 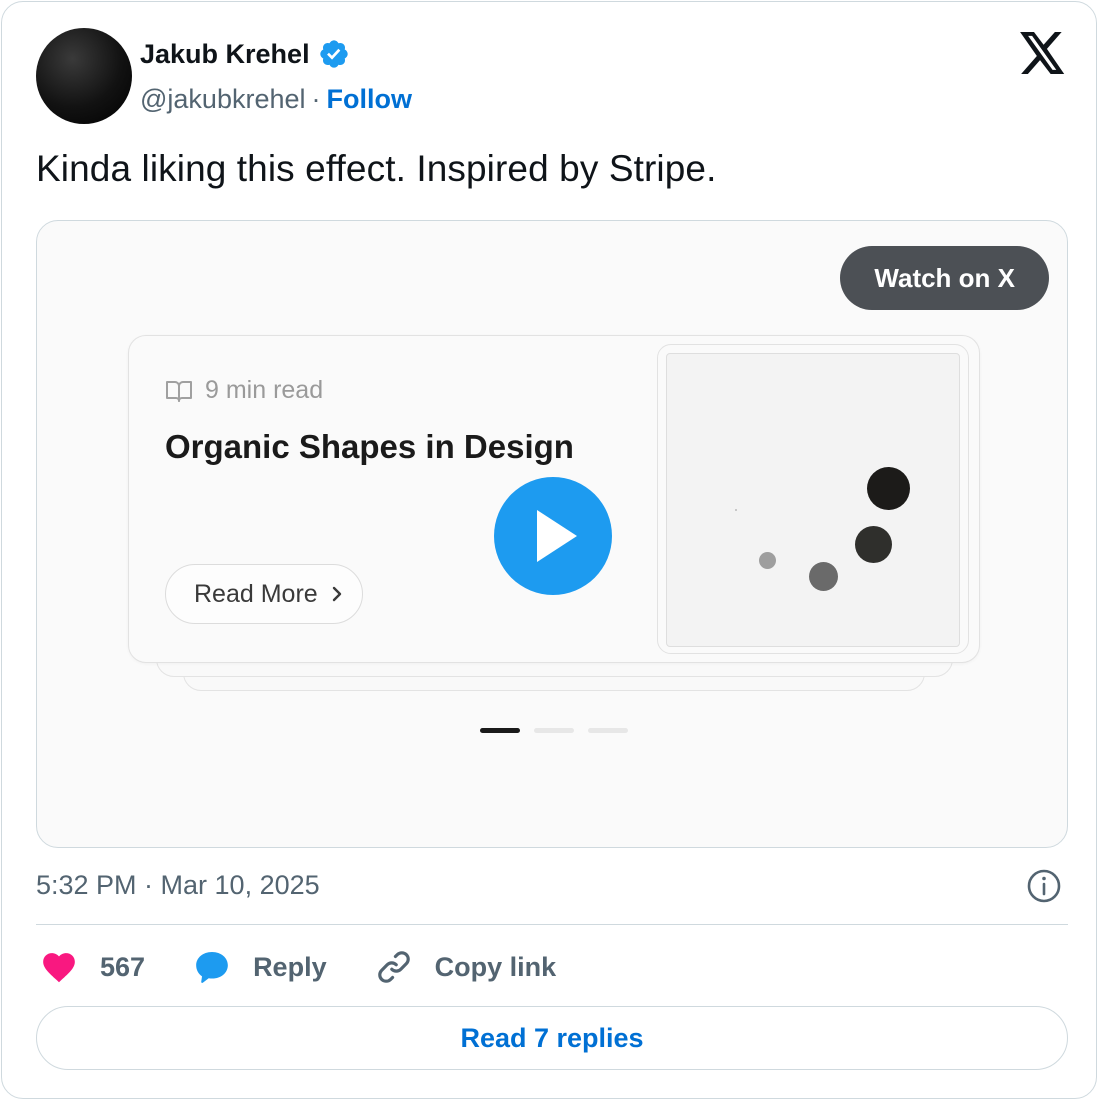 I want to click on author-handle-row: @jakubkrehel · Follow, so click(x=276, y=99).